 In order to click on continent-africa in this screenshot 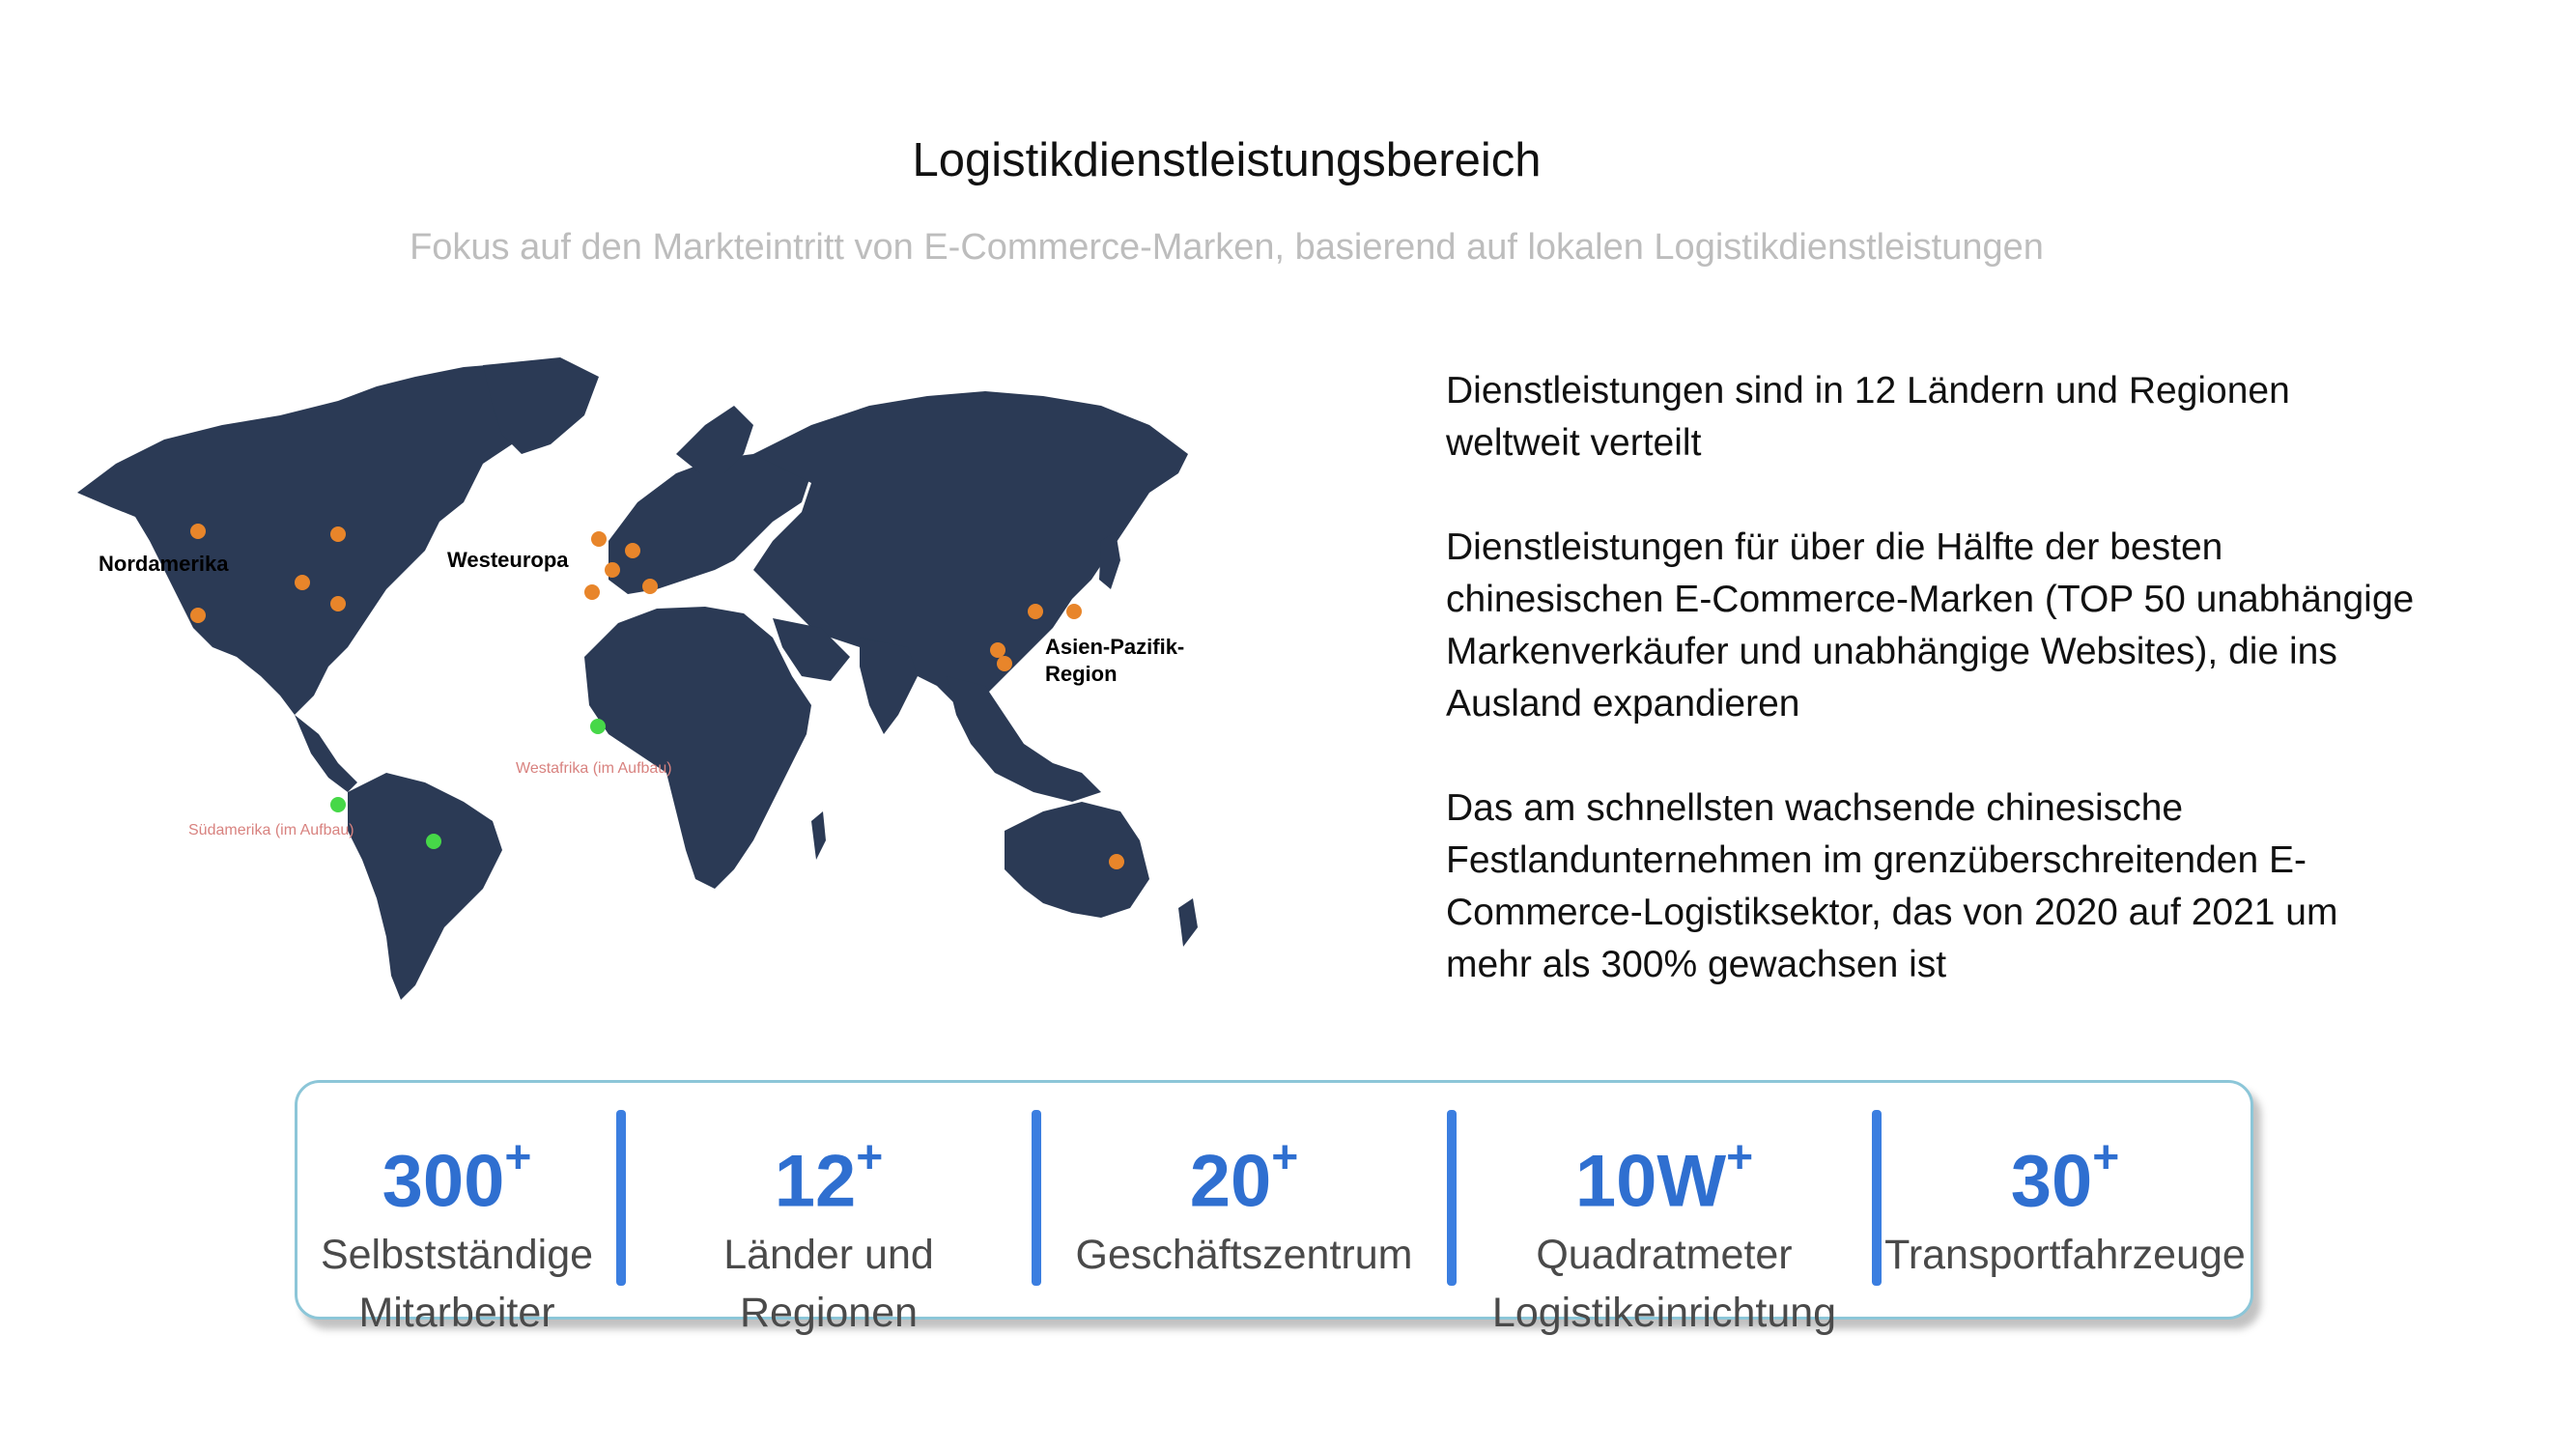, I will do `click(697, 748)`.